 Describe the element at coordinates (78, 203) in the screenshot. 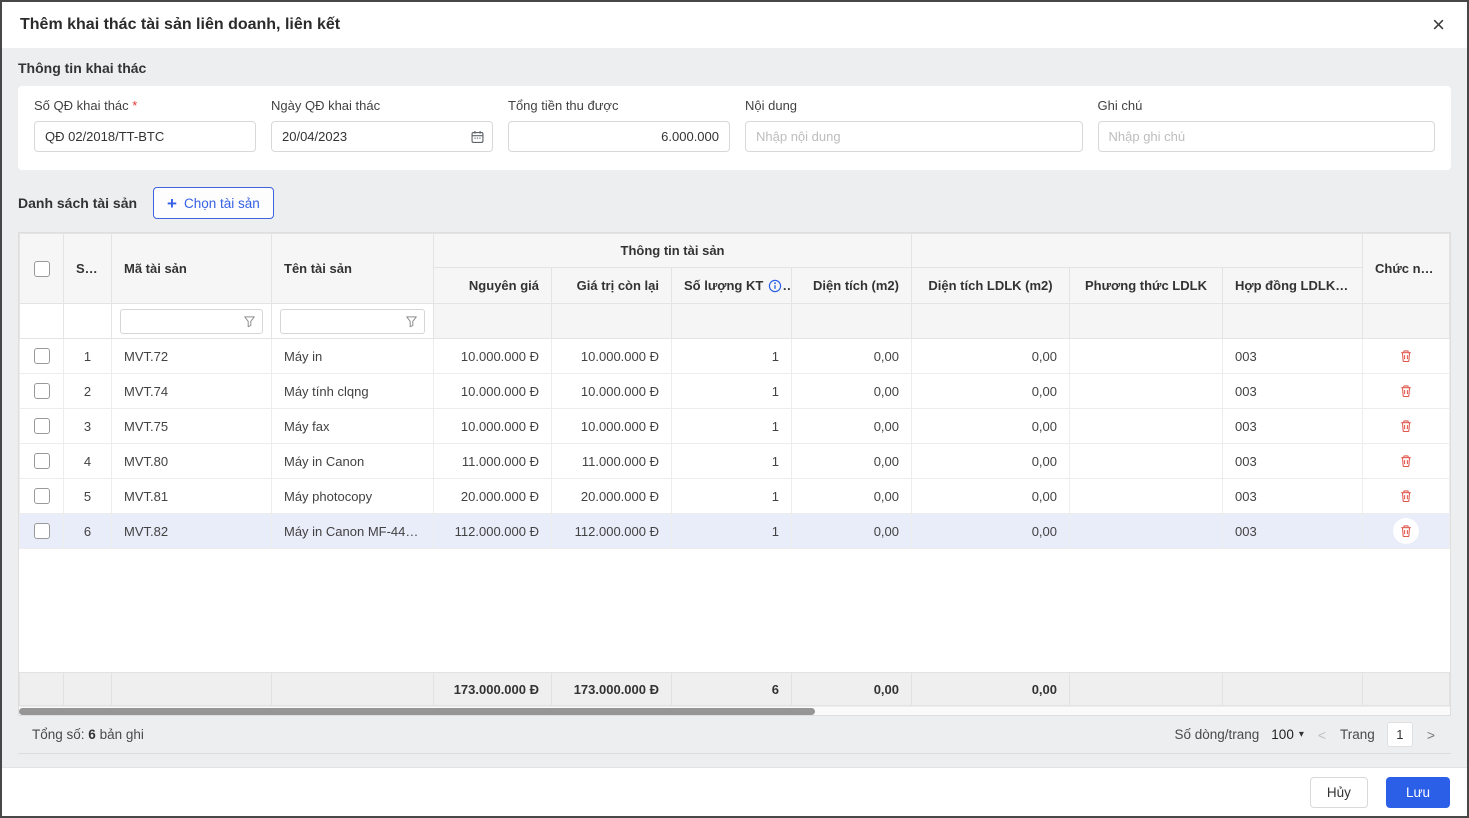

I see `asset-list-title: Danh sách tài sản` at that location.